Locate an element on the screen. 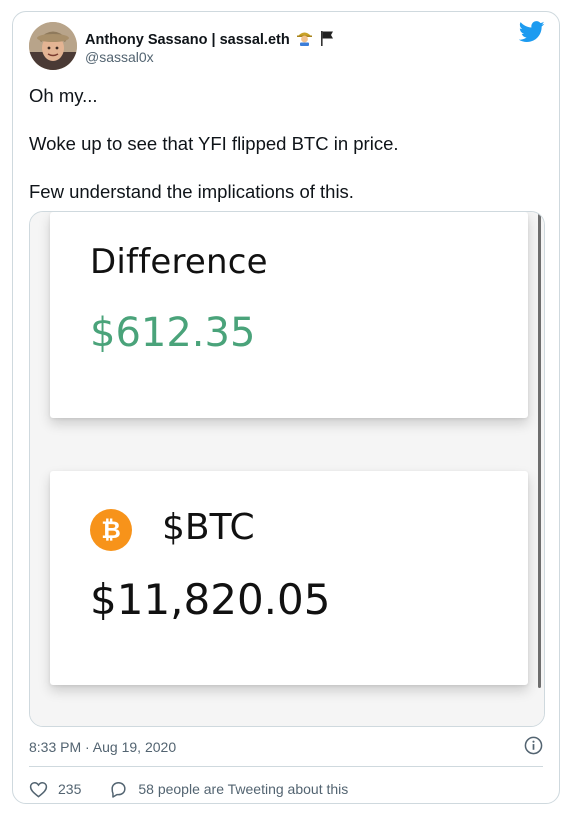 Image resolution: width=582 pixels, height=827 pixels. tweet-line: Few understand the implications of this. is located at coordinates (191, 191).